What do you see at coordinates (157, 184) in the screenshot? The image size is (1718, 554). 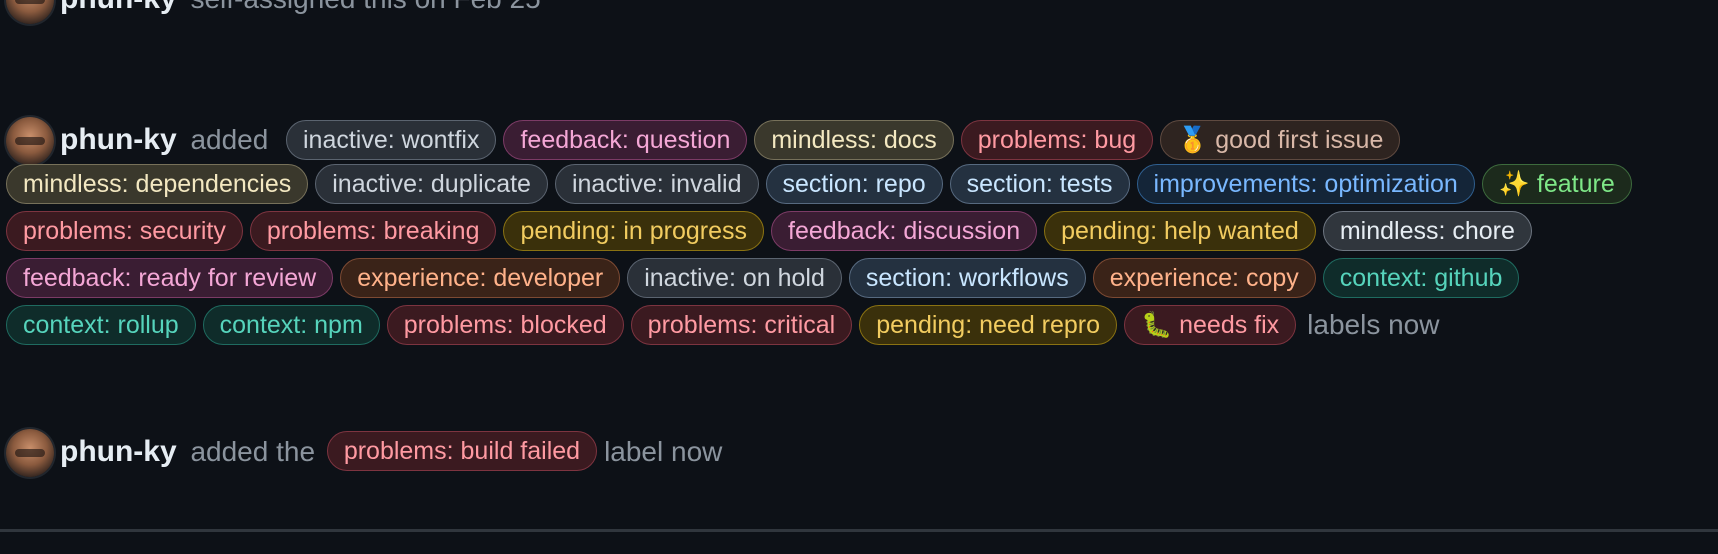 I see `label-badge: mindless: dependencies` at bounding box center [157, 184].